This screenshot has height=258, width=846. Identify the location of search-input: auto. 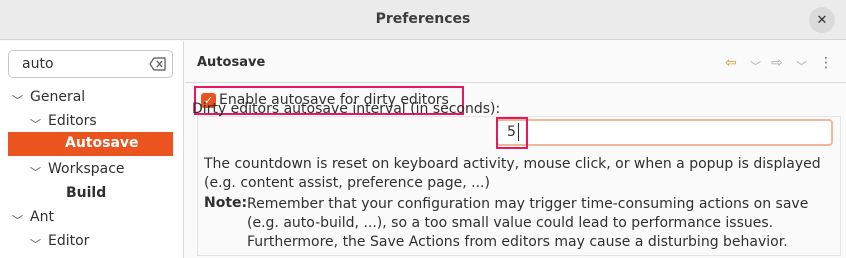
(90, 64).